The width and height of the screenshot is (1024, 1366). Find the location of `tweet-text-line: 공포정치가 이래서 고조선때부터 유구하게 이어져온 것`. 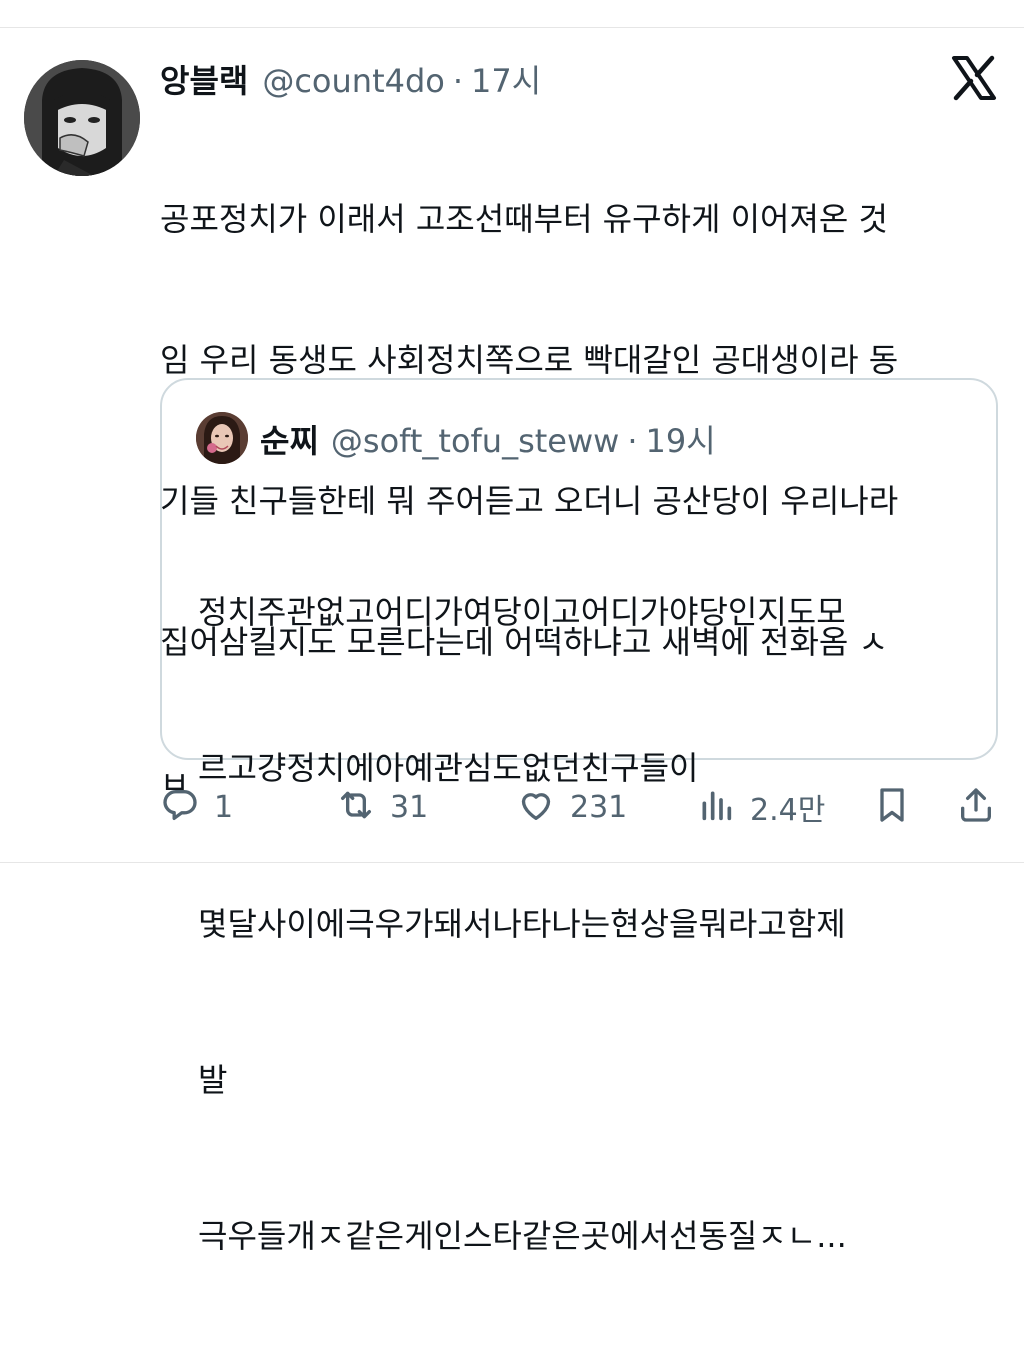

tweet-text-line: 공포정치가 이래서 고조선때부터 유구하게 이어져온 것 is located at coordinates (524, 219).